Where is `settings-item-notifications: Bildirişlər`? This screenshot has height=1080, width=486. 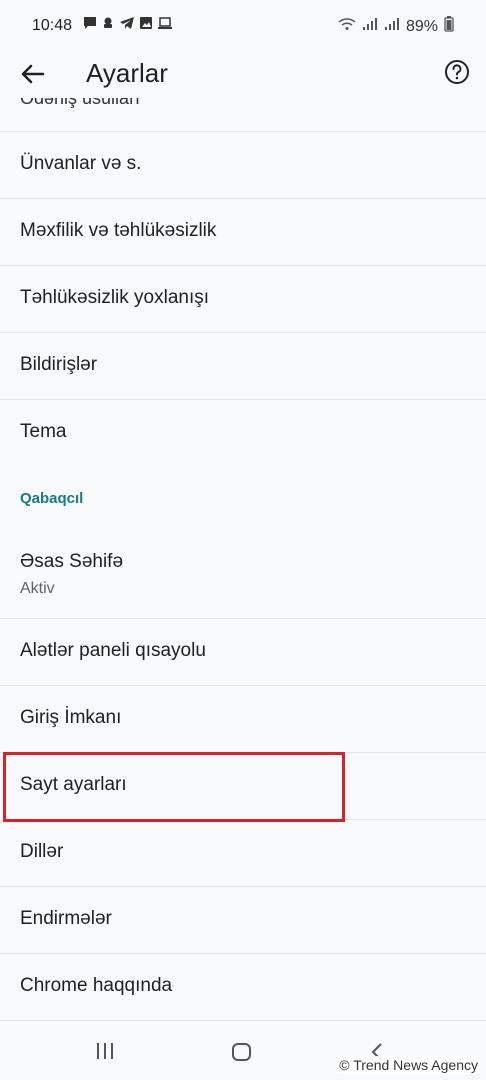
settings-item-notifications: Bildirişlər is located at coordinates (243, 366).